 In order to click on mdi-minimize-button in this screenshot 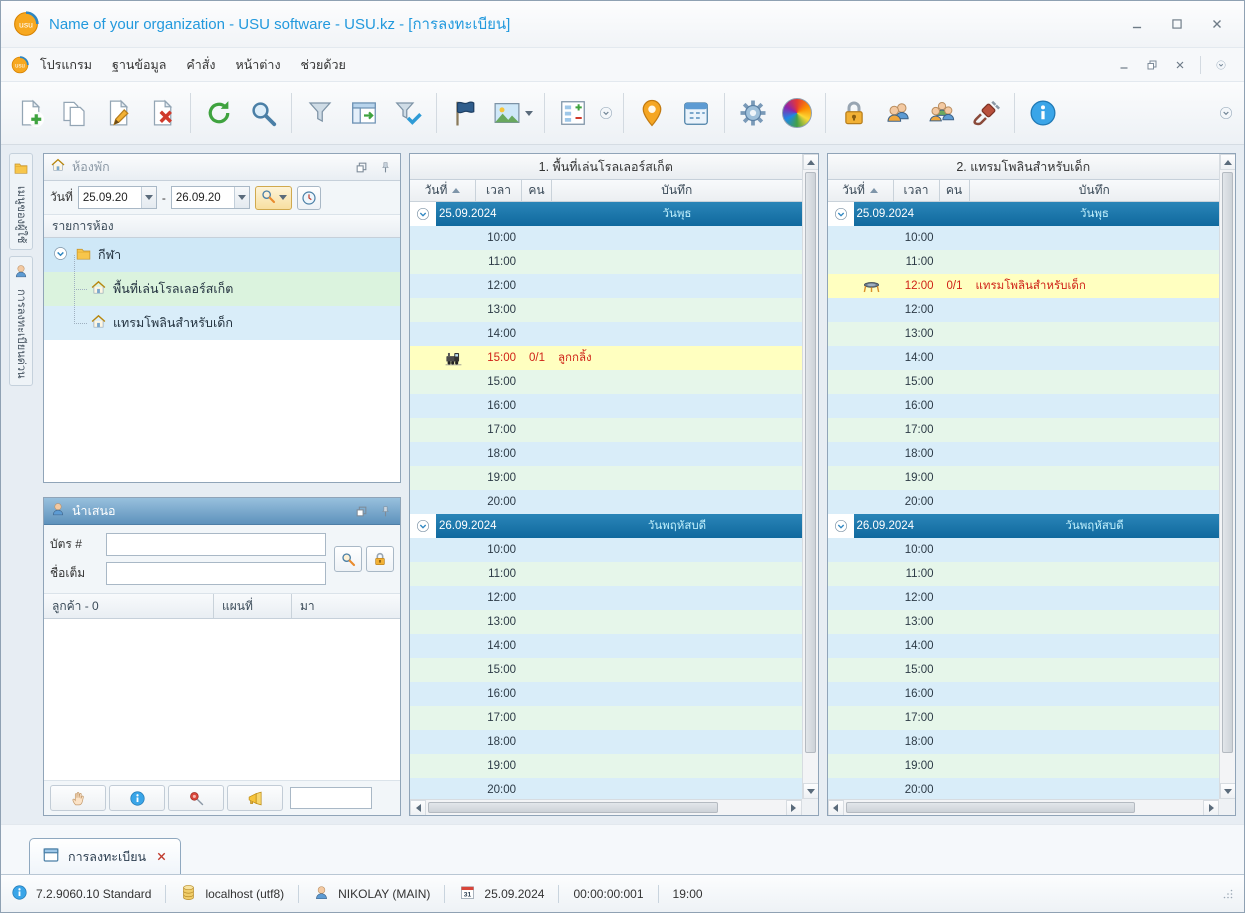, I will do `click(1124, 65)`.